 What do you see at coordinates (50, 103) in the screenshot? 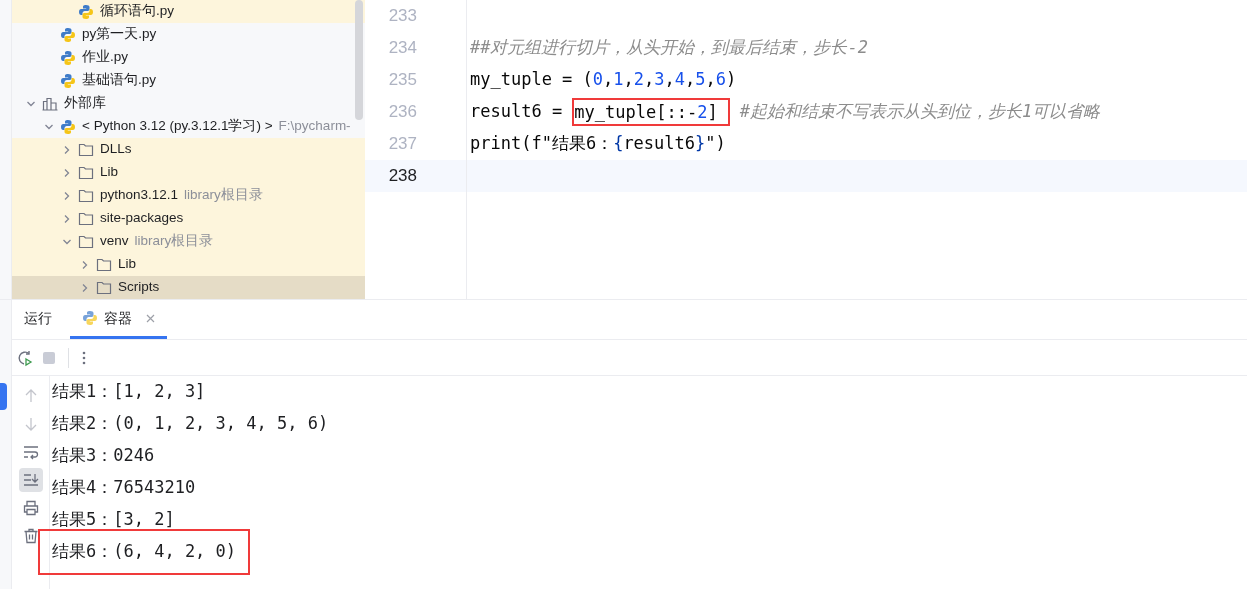
I see `library-icon` at bounding box center [50, 103].